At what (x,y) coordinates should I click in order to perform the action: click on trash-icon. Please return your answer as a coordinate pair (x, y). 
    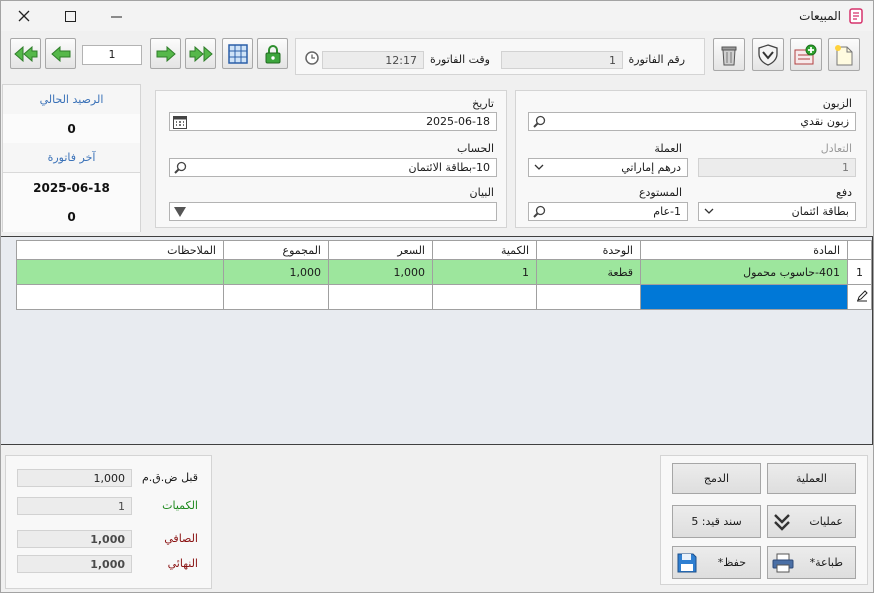
    Looking at the image, I should click on (729, 55).